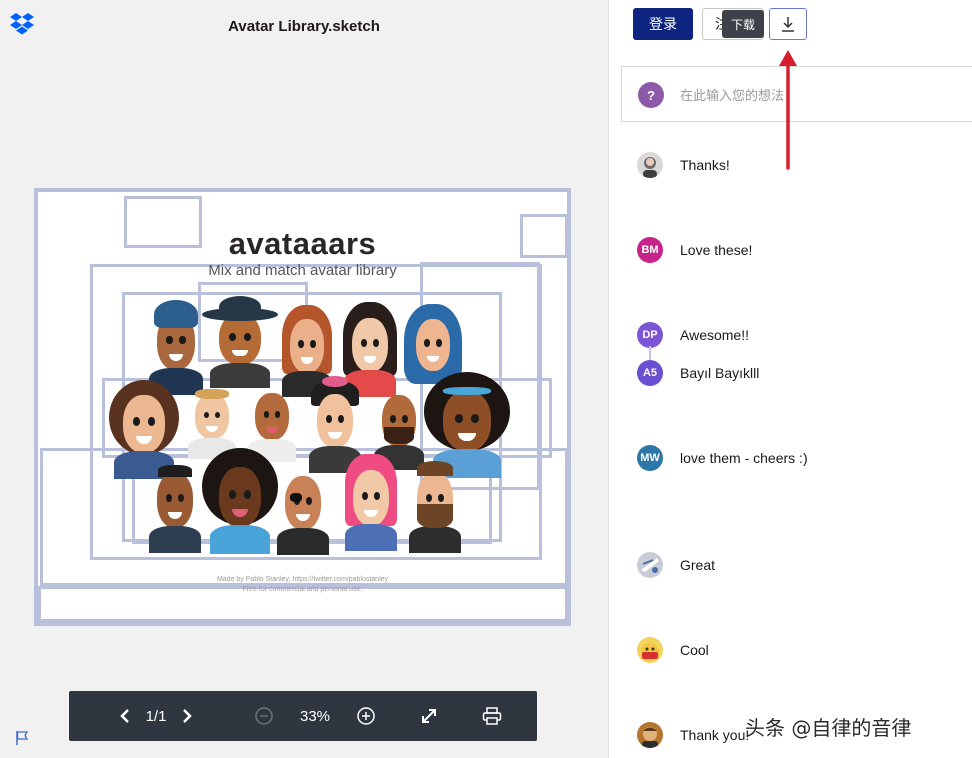  I want to click on comment-item: Great, so click(676, 565).